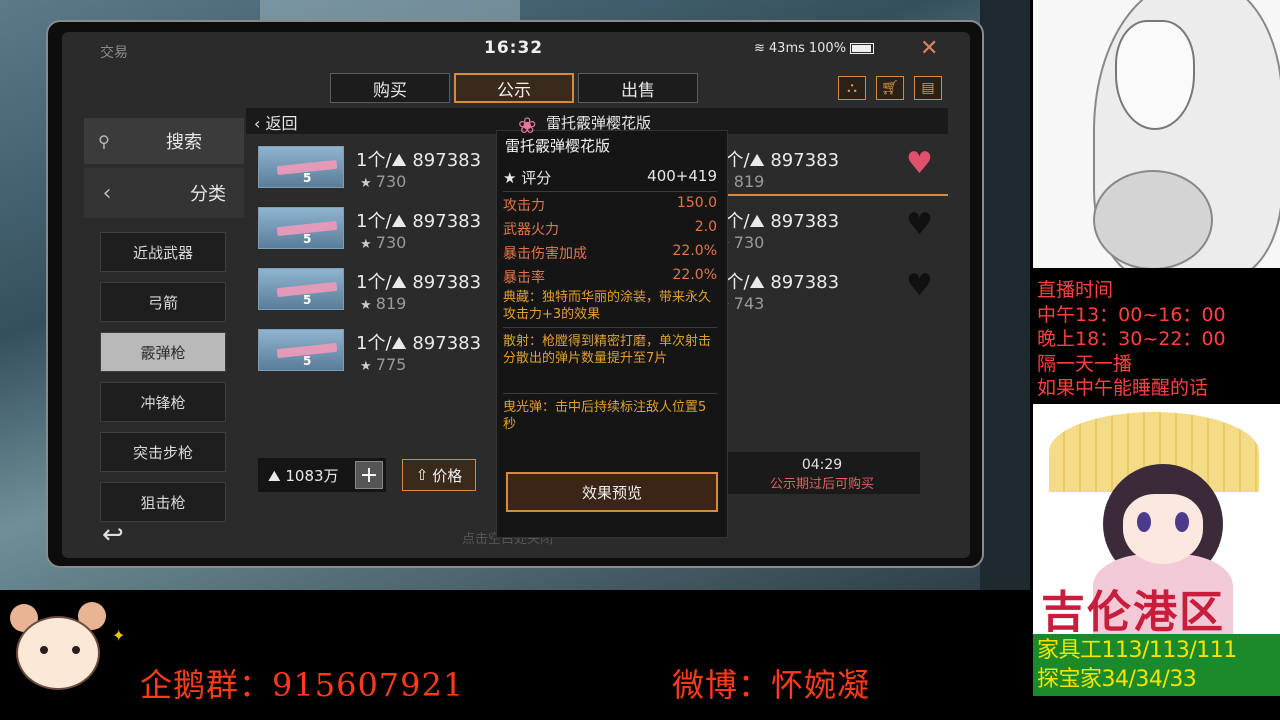 The height and width of the screenshot is (720, 1280). I want to click on balance-value: ⛰ 1083万, so click(303, 475).